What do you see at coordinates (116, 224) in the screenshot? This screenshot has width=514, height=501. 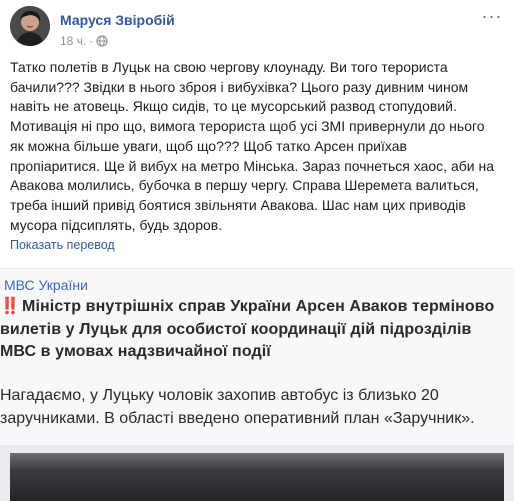 I see `post-line: мусора підсиплять, будь здоров.` at bounding box center [116, 224].